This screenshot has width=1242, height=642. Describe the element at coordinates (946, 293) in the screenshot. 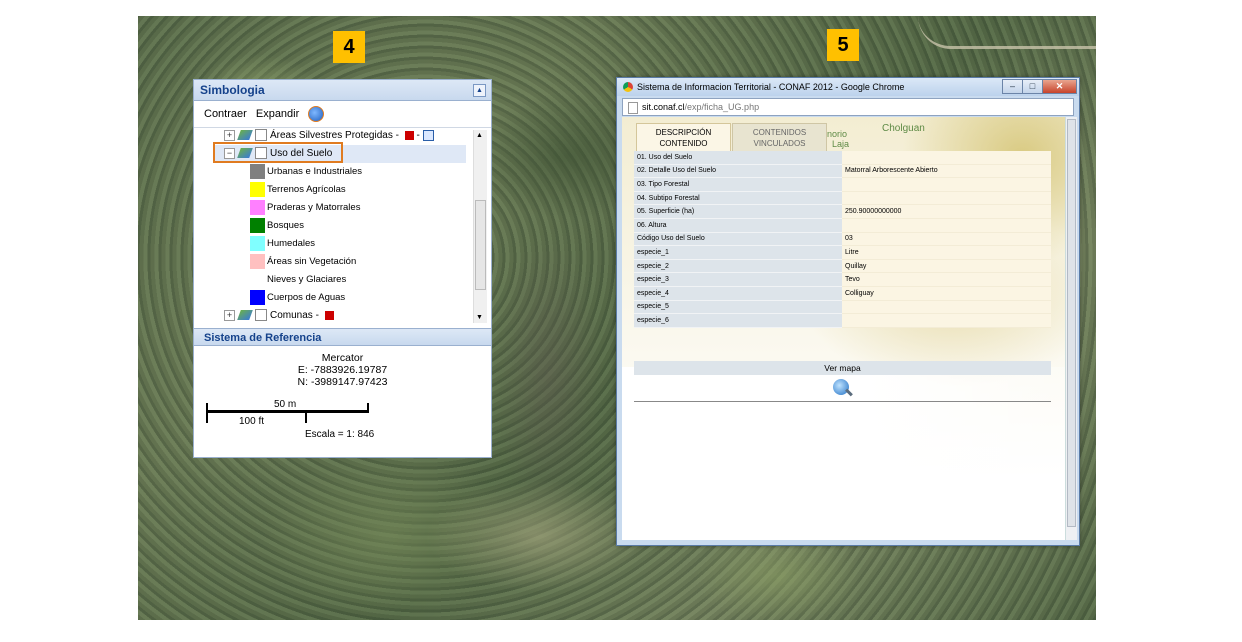

I see `attribute-value: Colliguay` at that location.